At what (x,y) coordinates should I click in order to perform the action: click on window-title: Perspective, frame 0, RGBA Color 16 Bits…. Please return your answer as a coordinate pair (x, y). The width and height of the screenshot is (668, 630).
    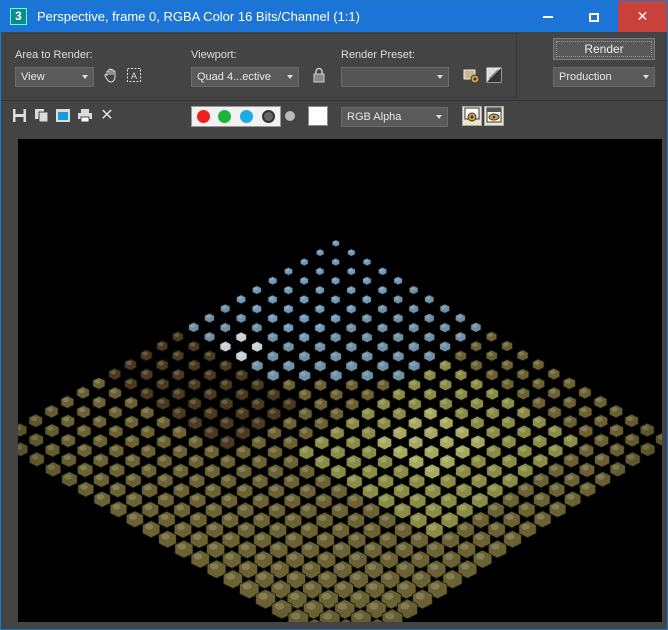
    Looking at the image, I should click on (198, 16).